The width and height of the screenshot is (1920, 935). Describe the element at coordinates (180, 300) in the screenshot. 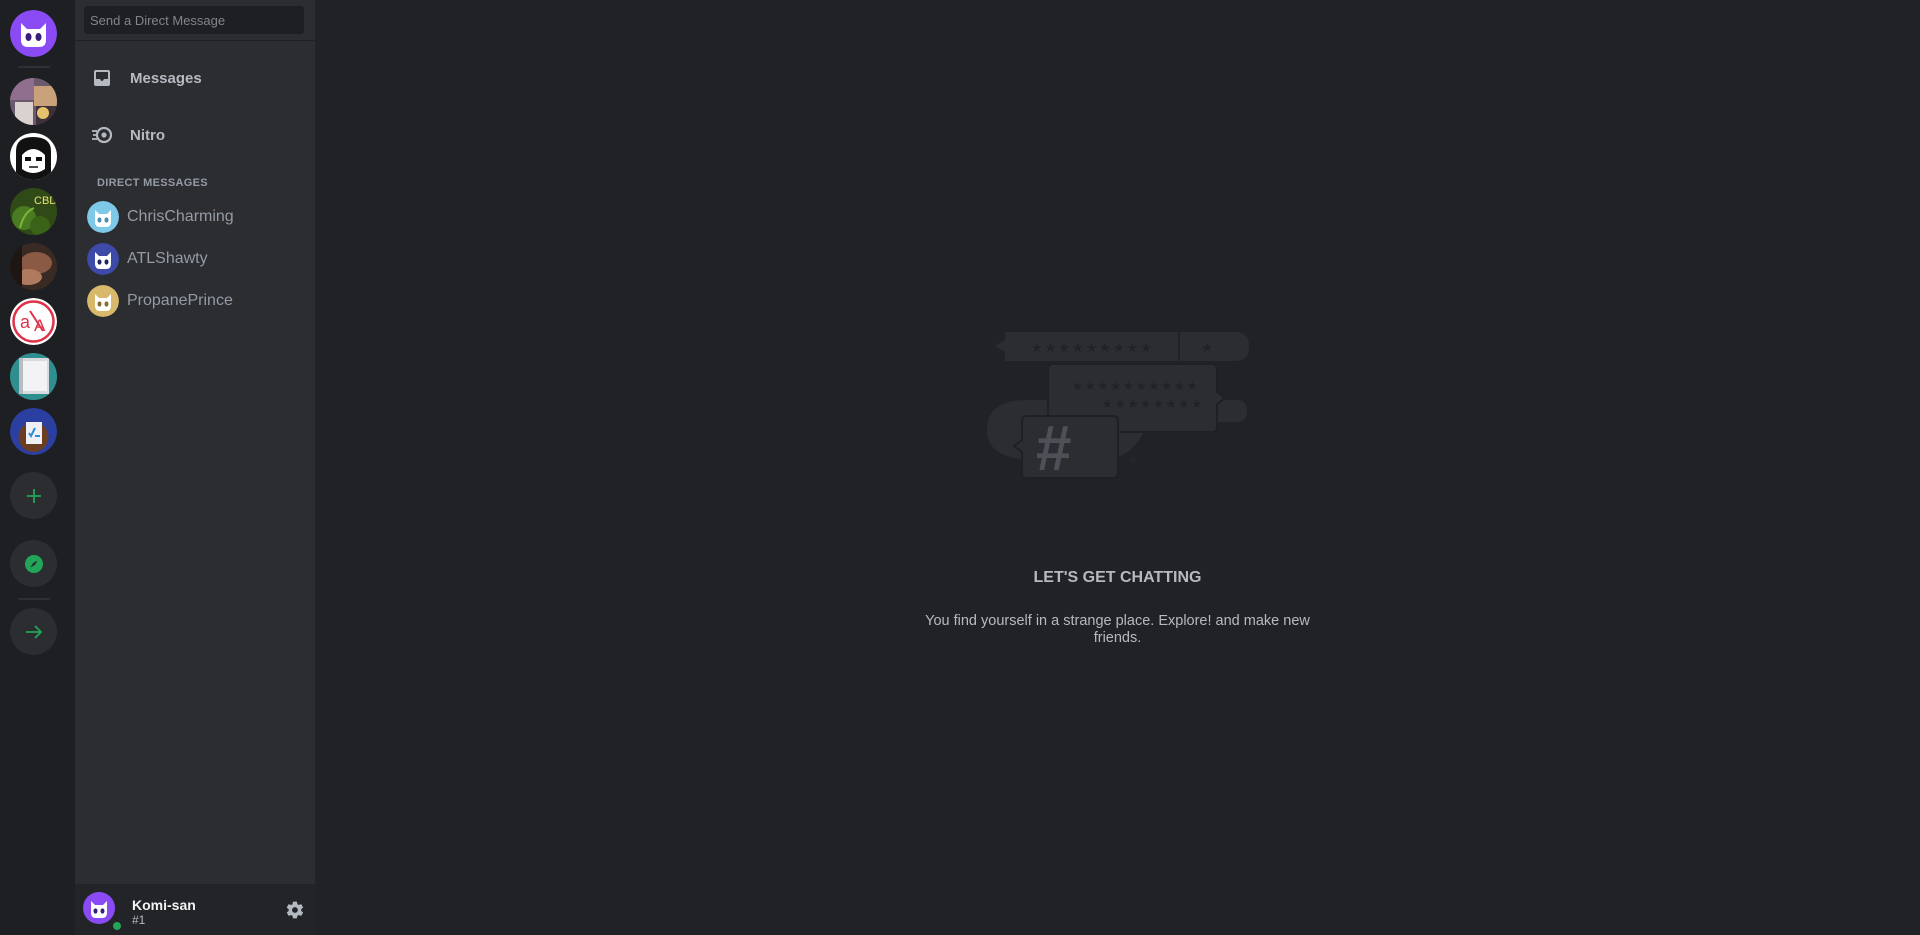

I see `dm-name: PropanePrince` at that location.